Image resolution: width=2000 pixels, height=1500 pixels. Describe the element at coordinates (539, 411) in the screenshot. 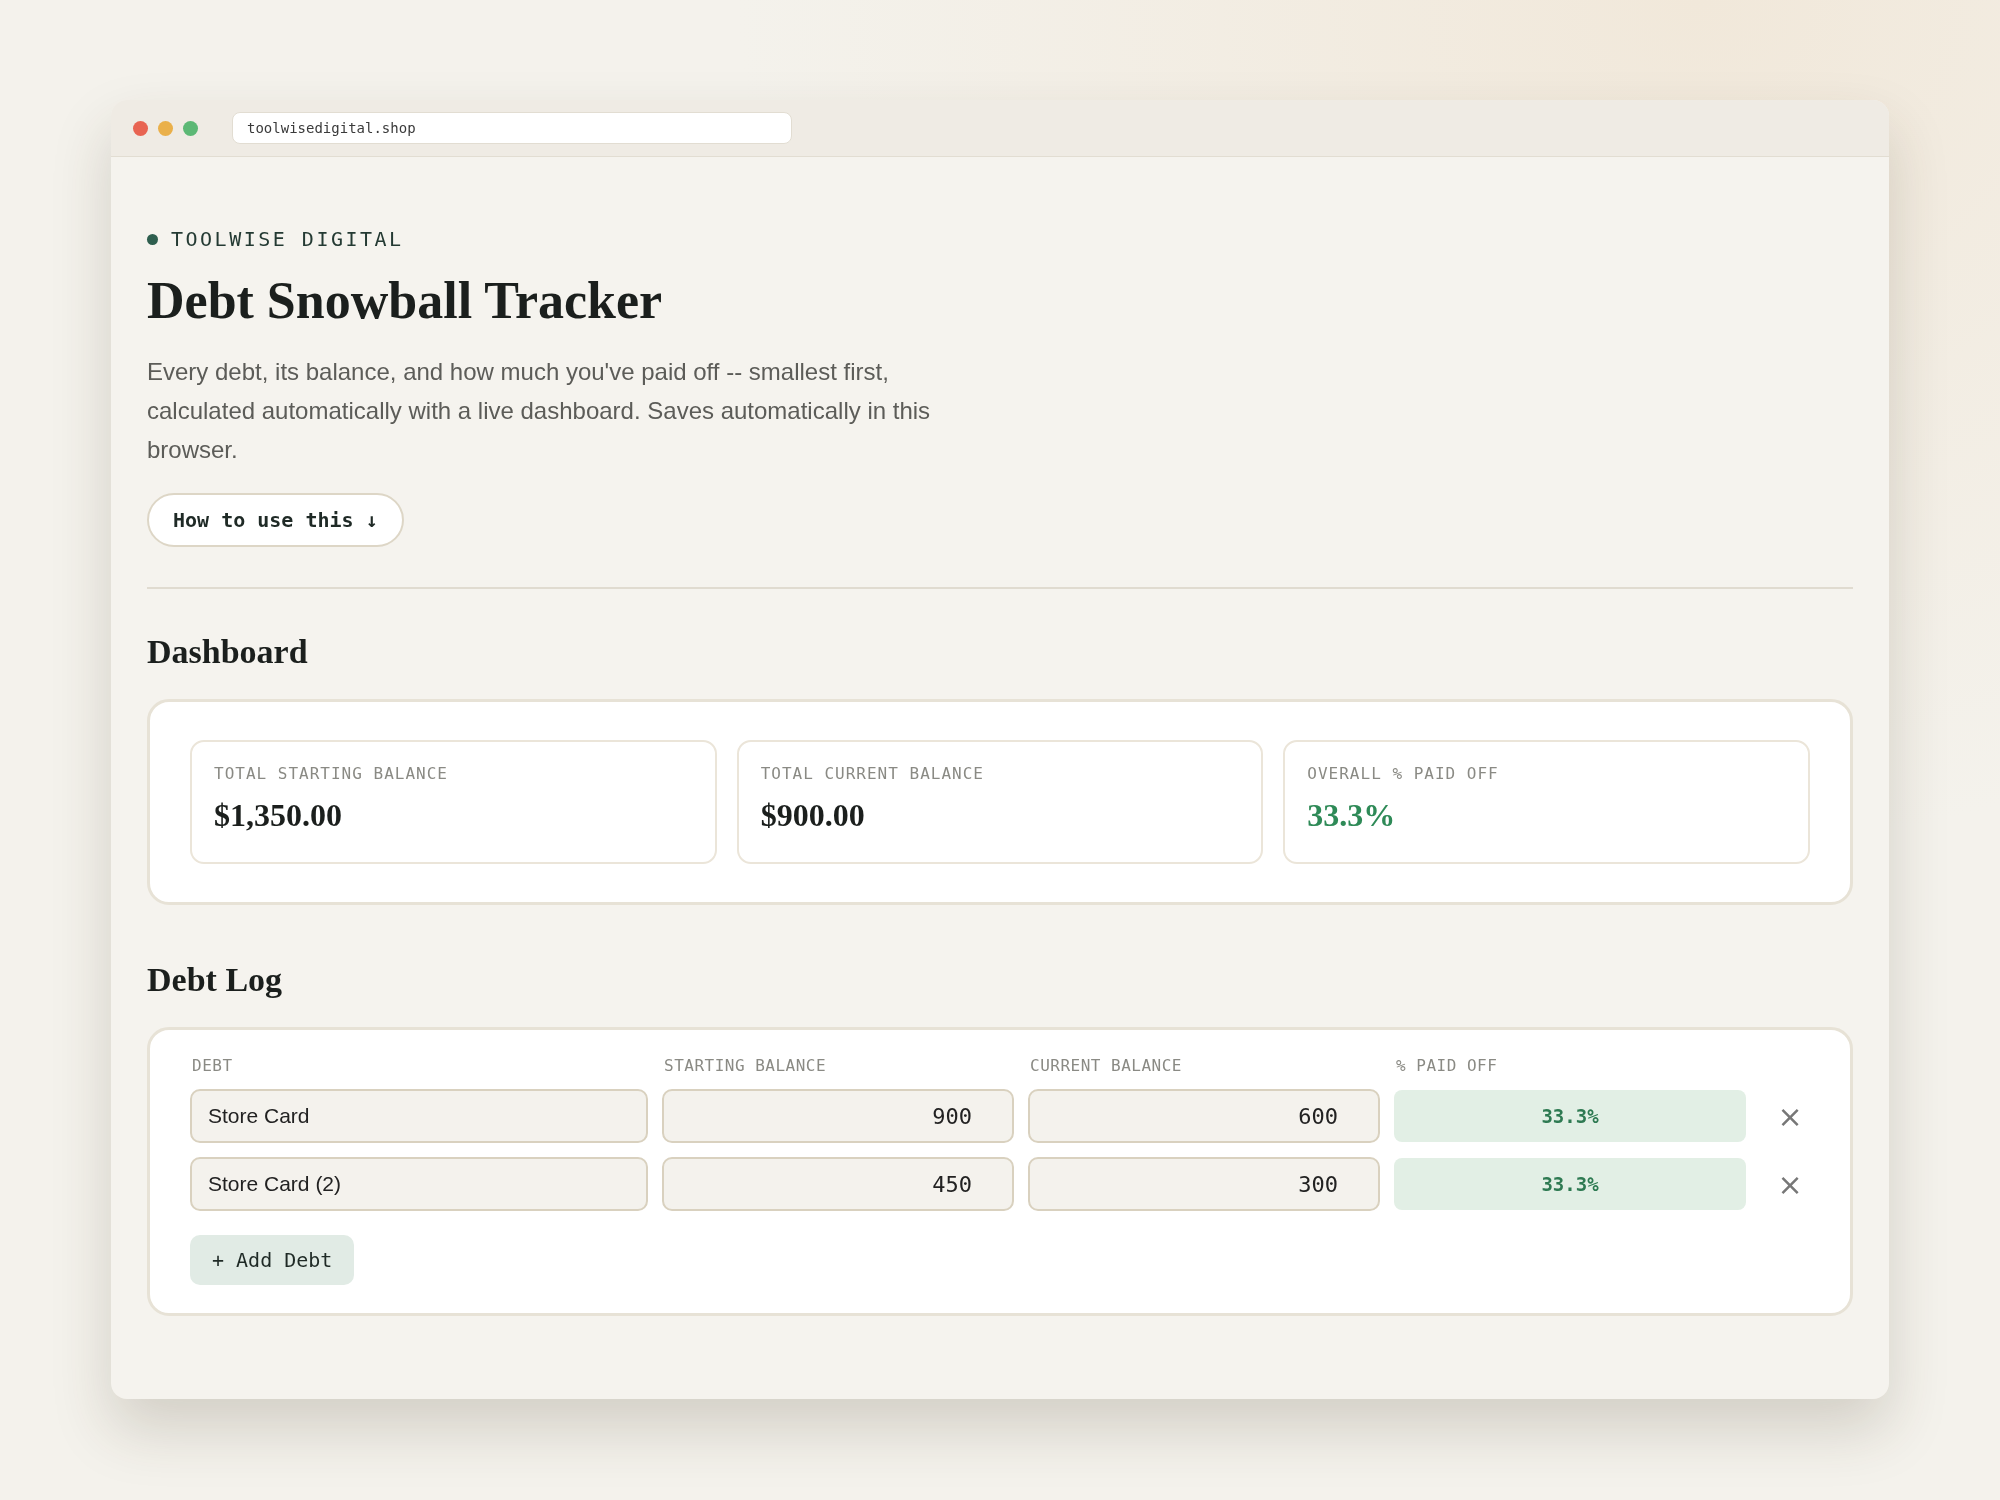

I see `page-description: Every debt, its balance, and how much you've paid off -- smallest first, calculated automatically with a live dashboard. Saves automatically in this browser.` at that location.